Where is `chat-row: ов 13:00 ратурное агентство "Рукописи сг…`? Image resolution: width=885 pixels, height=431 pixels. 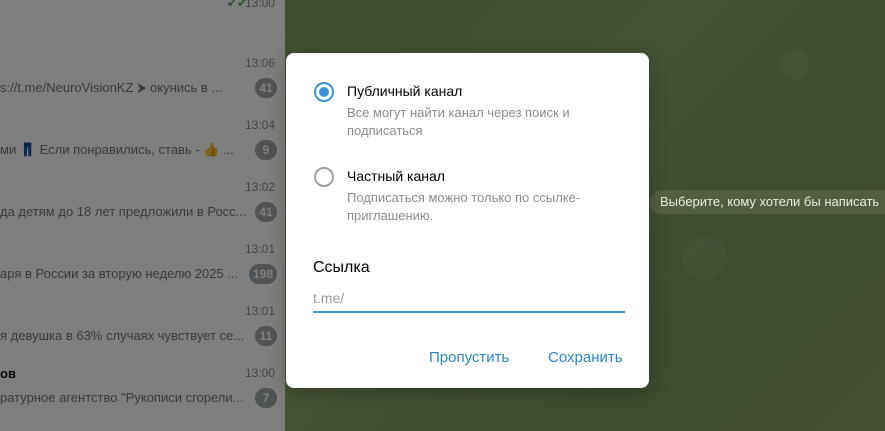 chat-row: ов 13:00 ратурное агентство "Рукописи сг… is located at coordinates (142, 393).